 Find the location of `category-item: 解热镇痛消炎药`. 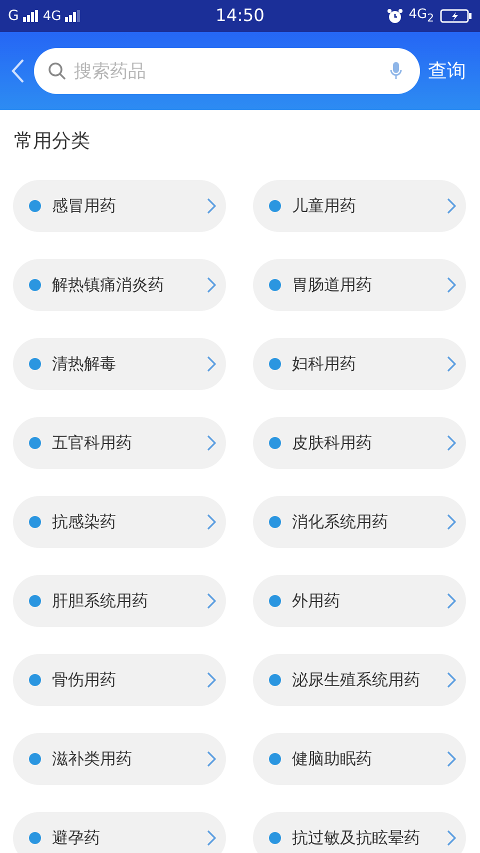

category-item: 解热镇痛消炎药 is located at coordinates (119, 285).